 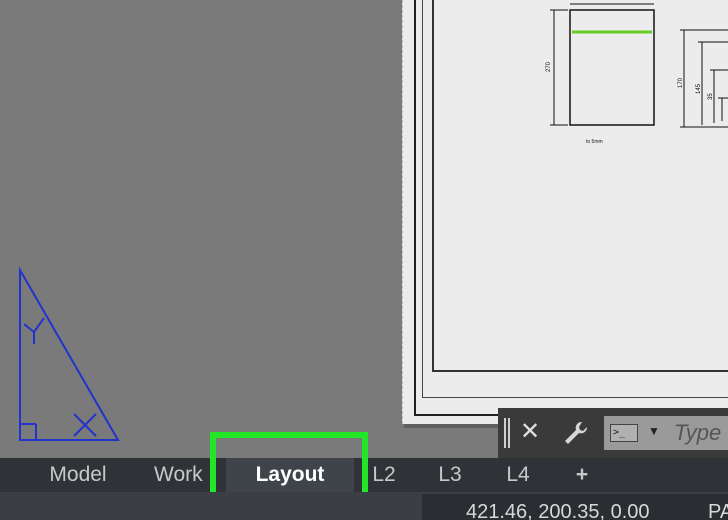 What do you see at coordinates (384, 475) in the screenshot?
I see `tab-l2: L2` at bounding box center [384, 475].